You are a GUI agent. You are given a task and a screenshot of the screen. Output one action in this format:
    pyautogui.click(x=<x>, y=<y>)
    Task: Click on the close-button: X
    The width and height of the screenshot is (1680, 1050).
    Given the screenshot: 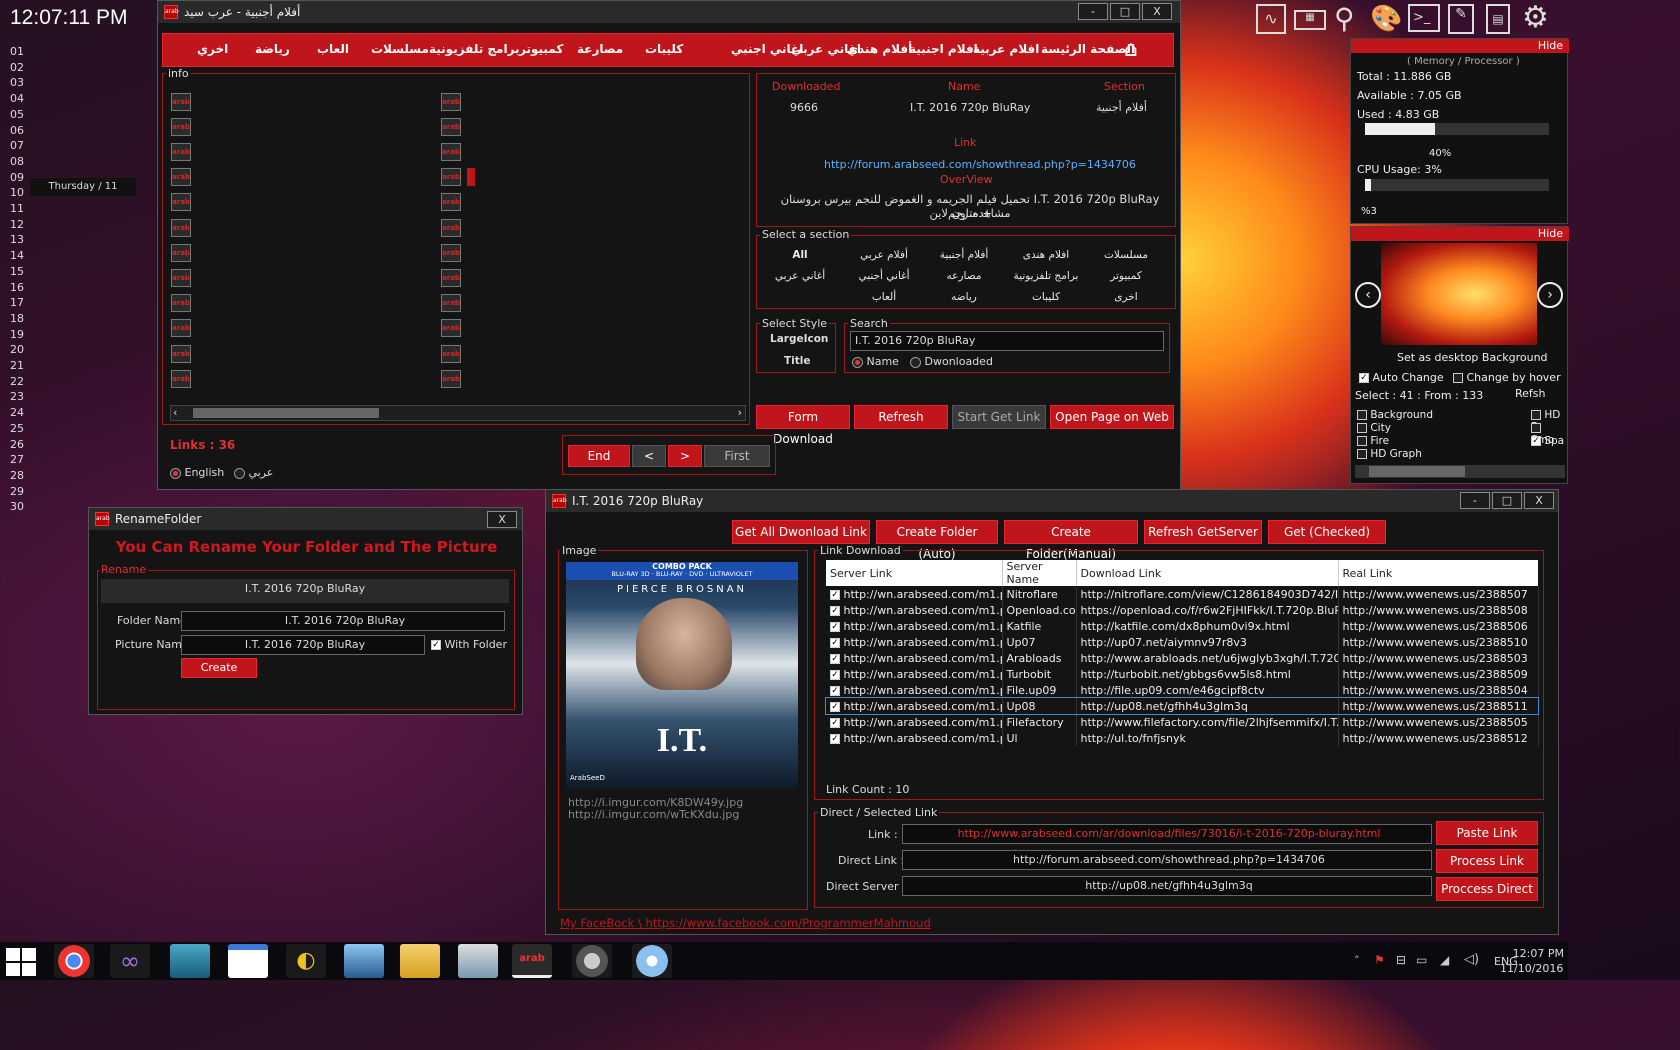 What is the action you would take?
    pyautogui.click(x=1157, y=11)
    